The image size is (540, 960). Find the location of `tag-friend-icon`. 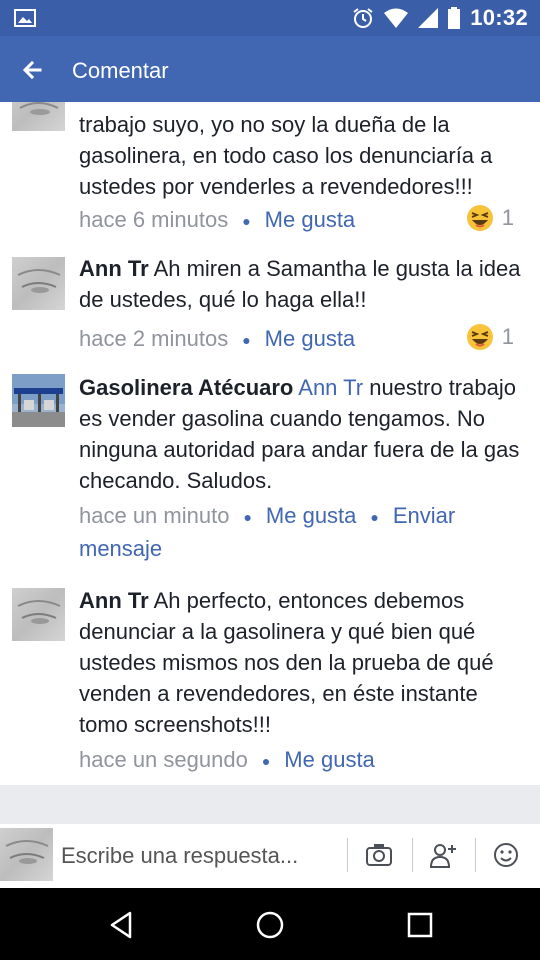

tag-friend-icon is located at coordinates (443, 855).